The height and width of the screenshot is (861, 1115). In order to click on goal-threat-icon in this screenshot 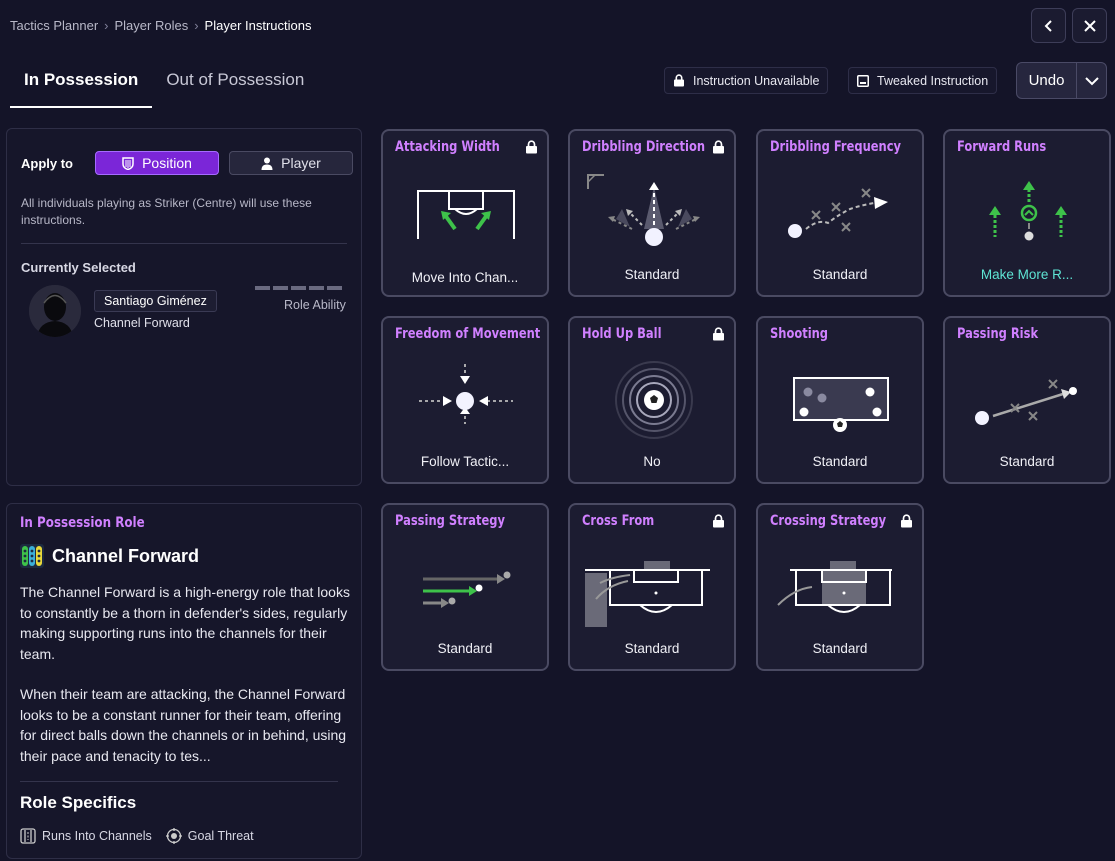, I will do `click(173, 836)`.